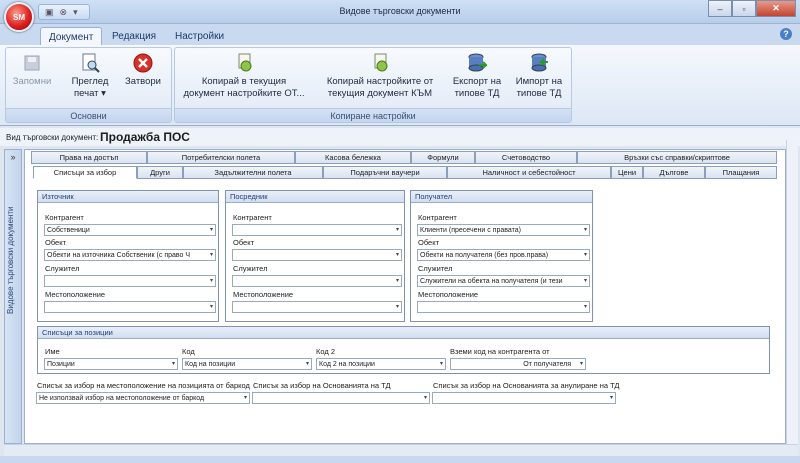 The width and height of the screenshot is (800, 463). Describe the element at coordinates (353, 157) in the screenshot. I see `tab-cash-receipt: Касова бележка` at that location.